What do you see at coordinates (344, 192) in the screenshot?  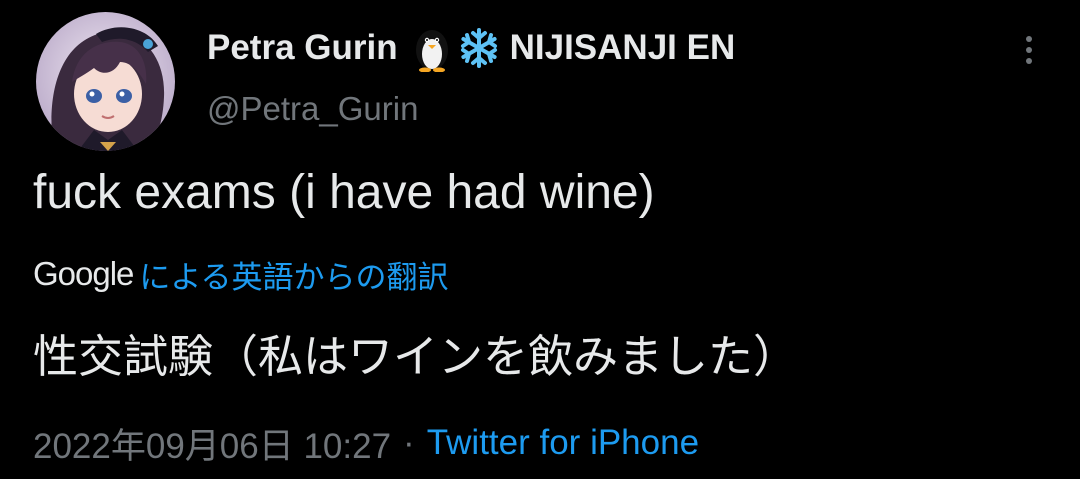 I see `tweet-text: fuck exams (i have had wine)` at bounding box center [344, 192].